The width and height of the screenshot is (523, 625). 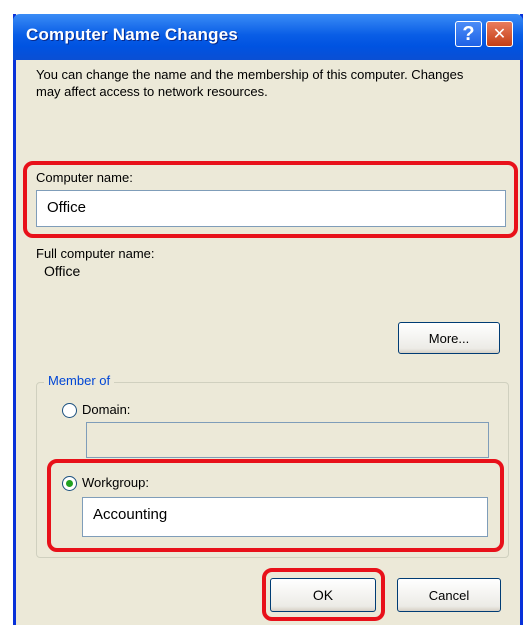 What do you see at coordinates (271, 208) in the screenshot?
I see `computer-name-input: Office` at bounding box center [271, 208].